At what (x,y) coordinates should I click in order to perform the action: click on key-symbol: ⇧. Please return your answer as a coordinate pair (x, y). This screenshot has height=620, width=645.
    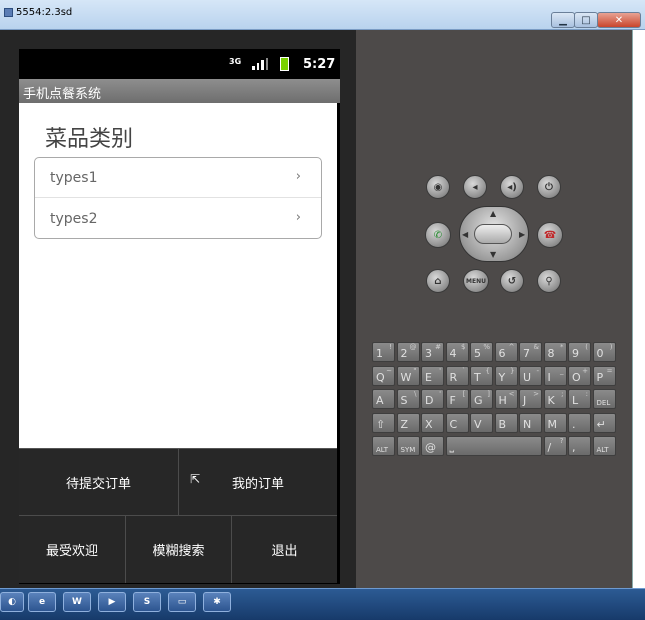
    Looking at the image, I should click on (383, 422).